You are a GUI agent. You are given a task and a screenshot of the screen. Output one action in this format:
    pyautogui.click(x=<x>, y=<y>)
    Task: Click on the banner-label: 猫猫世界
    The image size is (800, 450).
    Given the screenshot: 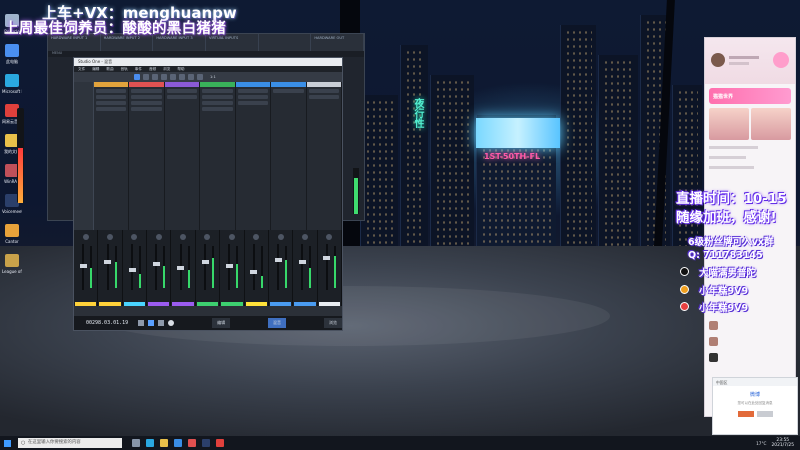 What is the action you would take?
    pyautogui.click(x=723, y=96)
    